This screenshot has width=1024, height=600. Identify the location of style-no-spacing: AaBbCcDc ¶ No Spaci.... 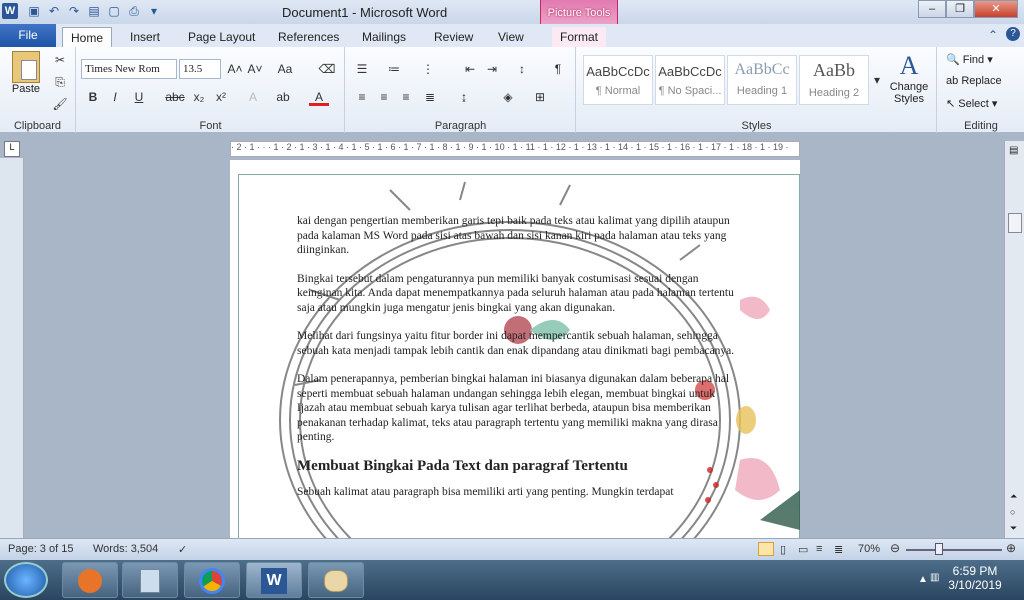
(690, 80).